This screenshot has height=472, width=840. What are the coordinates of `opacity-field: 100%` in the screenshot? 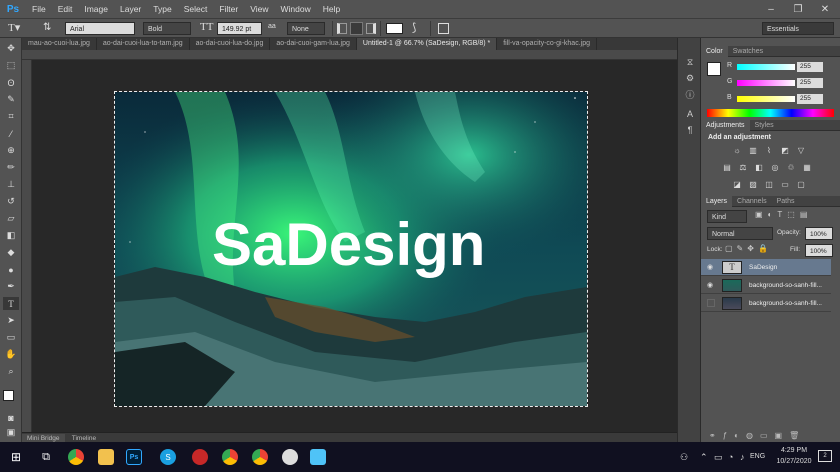 It's located at (819, 233).